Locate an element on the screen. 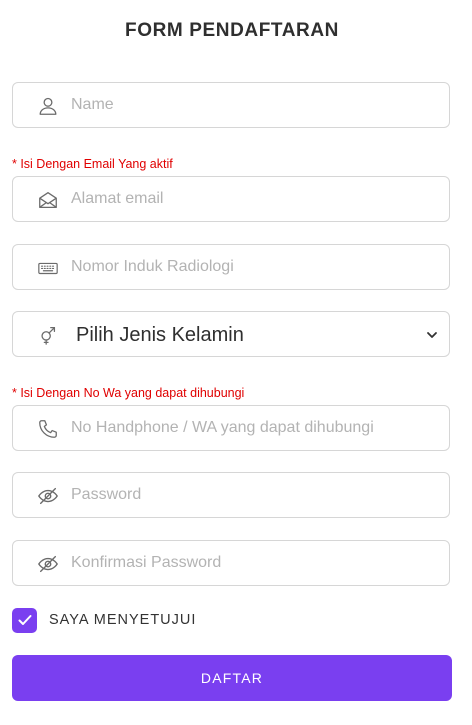  confirm-password-field-box is located at coordinates (231, 563).